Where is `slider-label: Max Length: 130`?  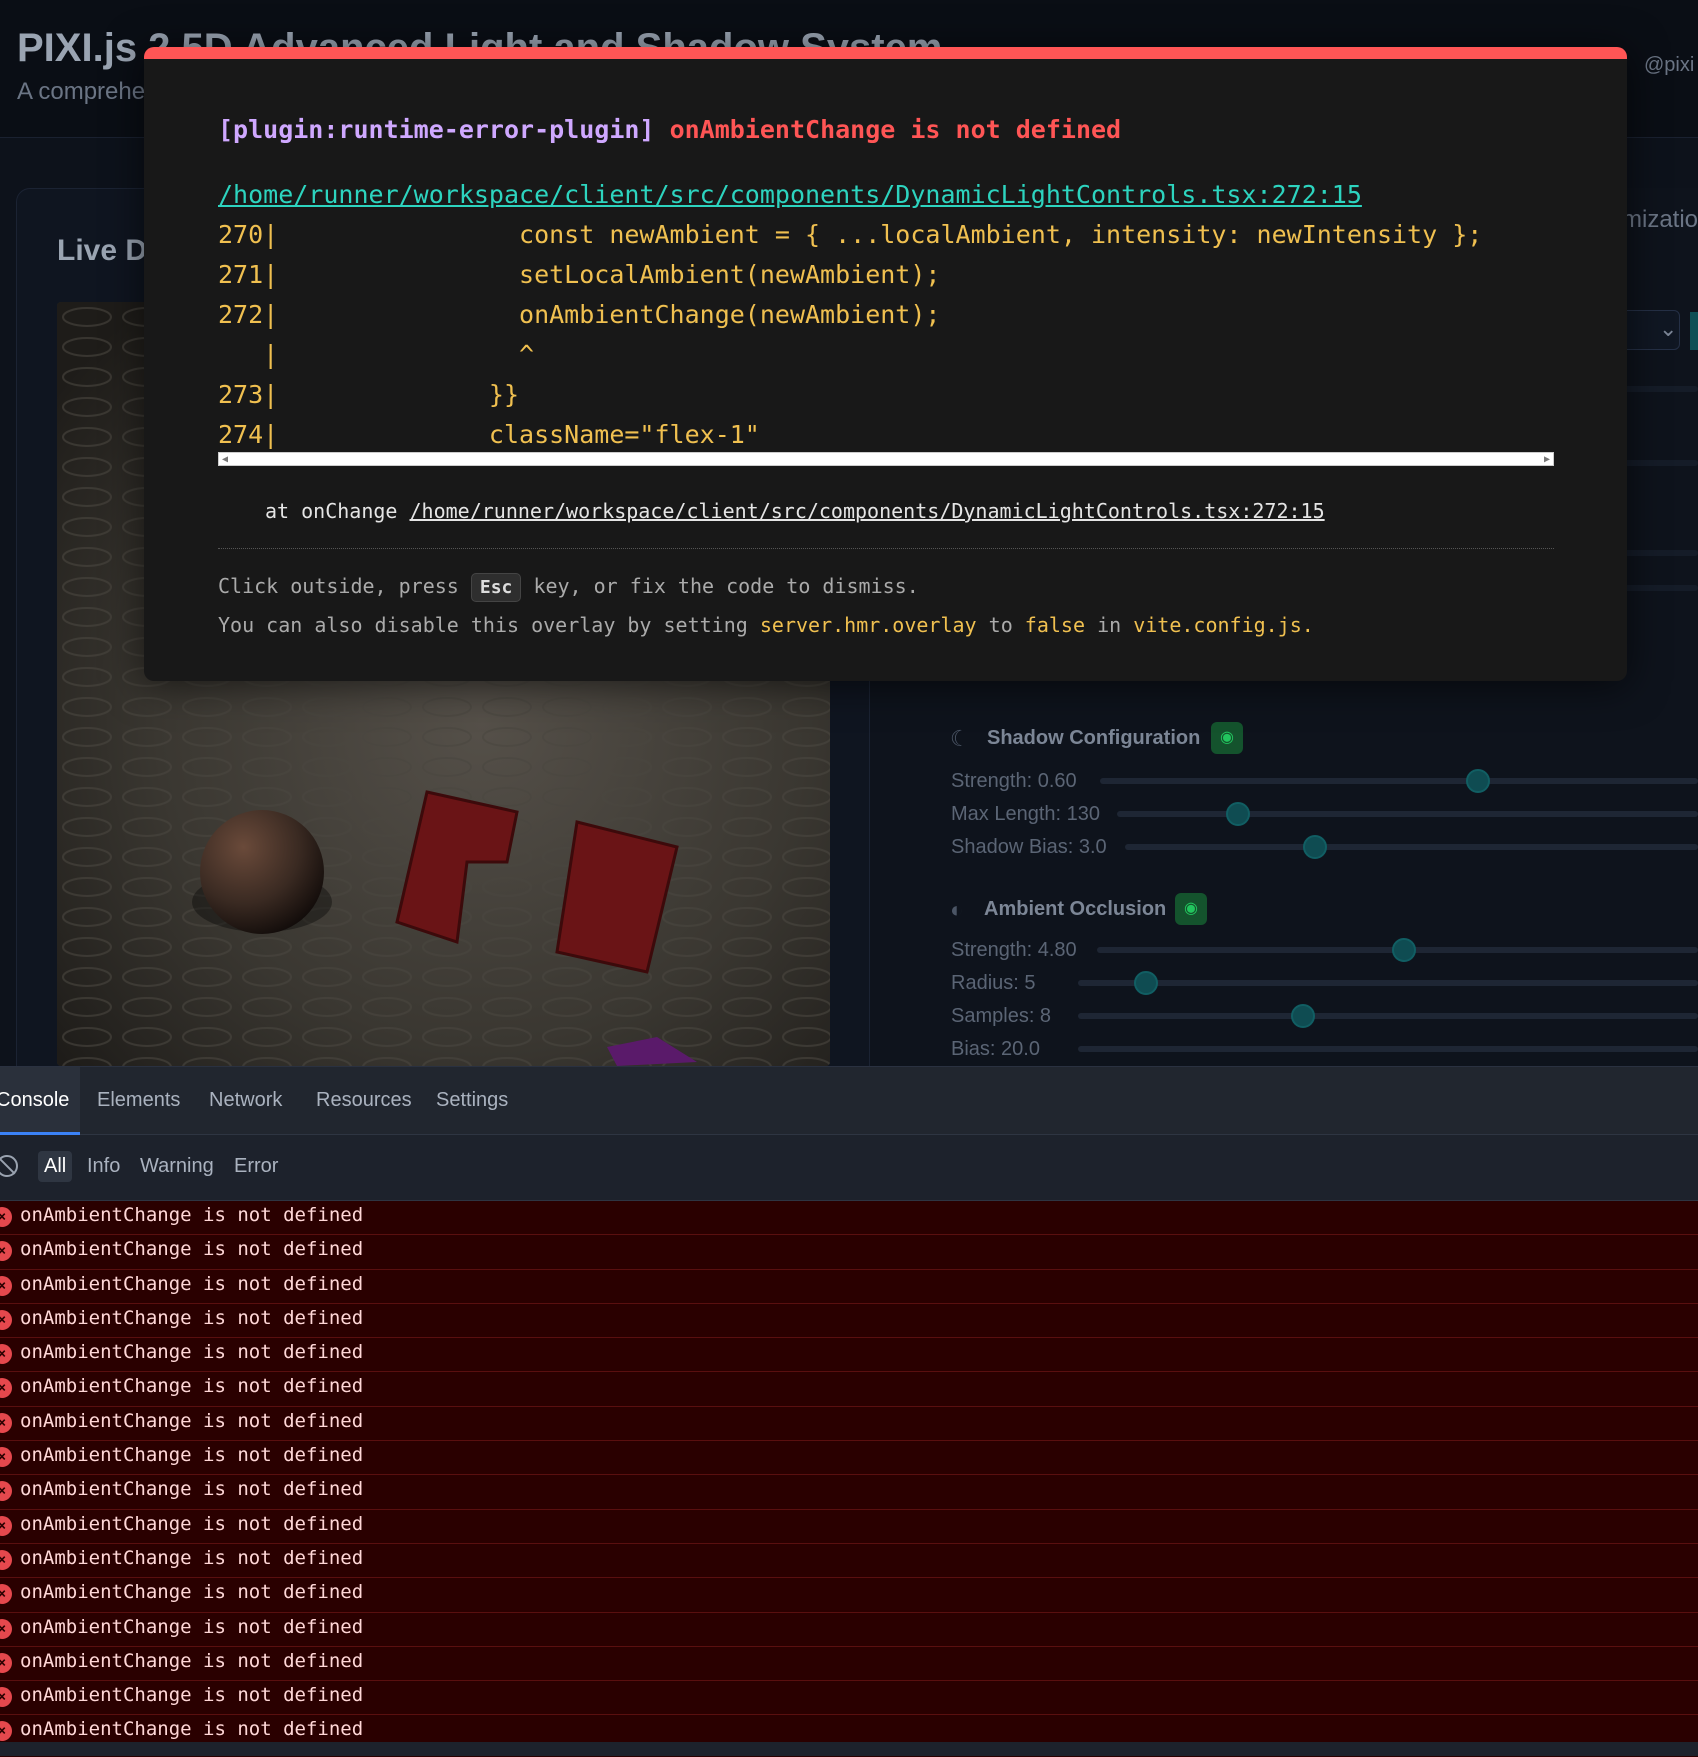
slider-label: Max Length: 130 is located at coordinates (1025, 814).